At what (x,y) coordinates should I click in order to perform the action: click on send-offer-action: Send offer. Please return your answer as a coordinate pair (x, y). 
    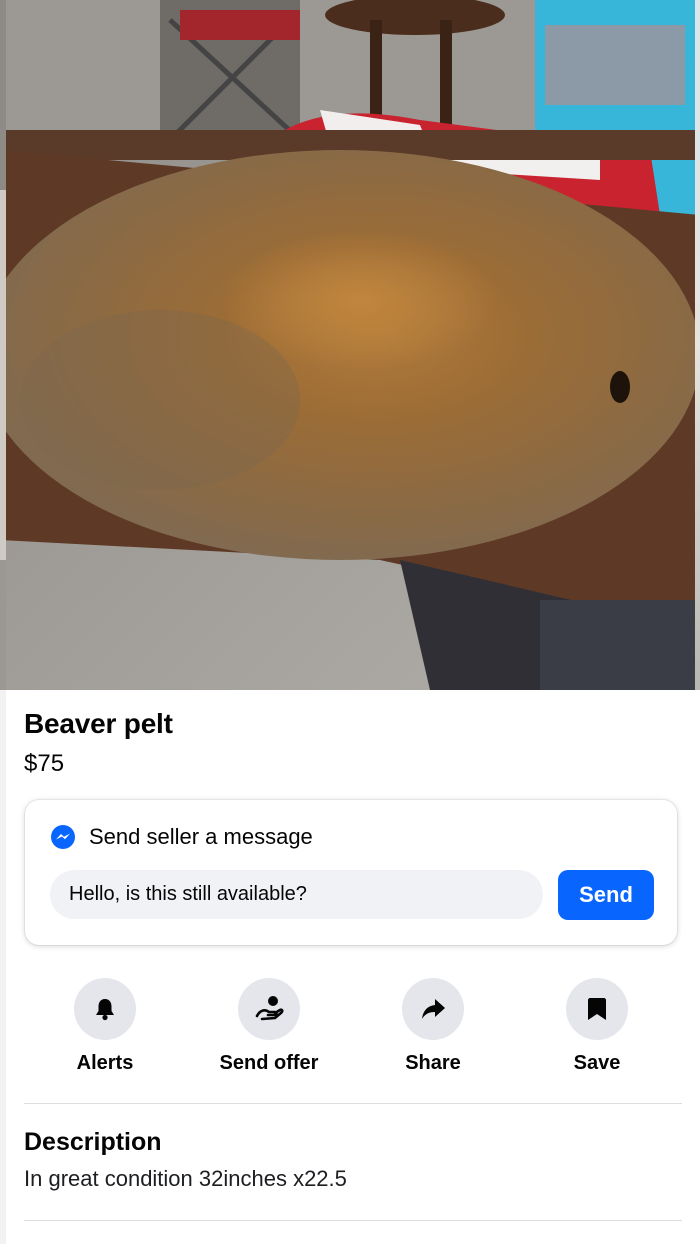
    Looking at the image, I should click on (269, 1026).